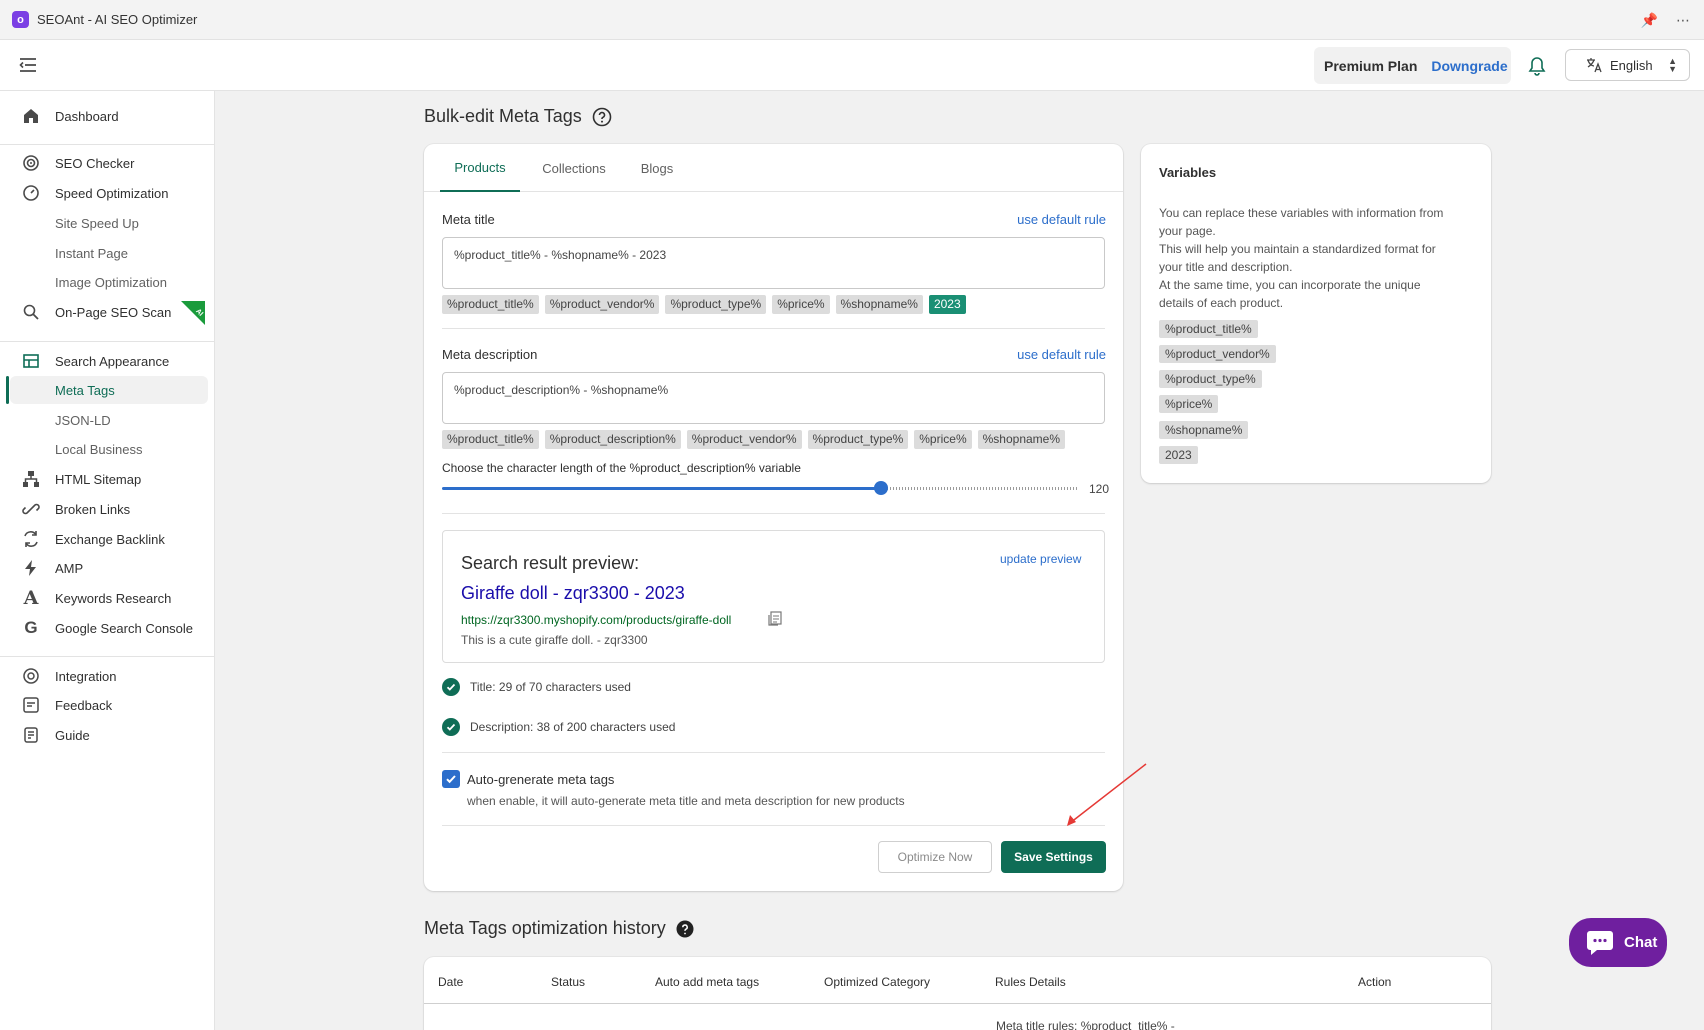  I want to click on sidebar-item-label: HTML Sitemap, so click(98, 479).